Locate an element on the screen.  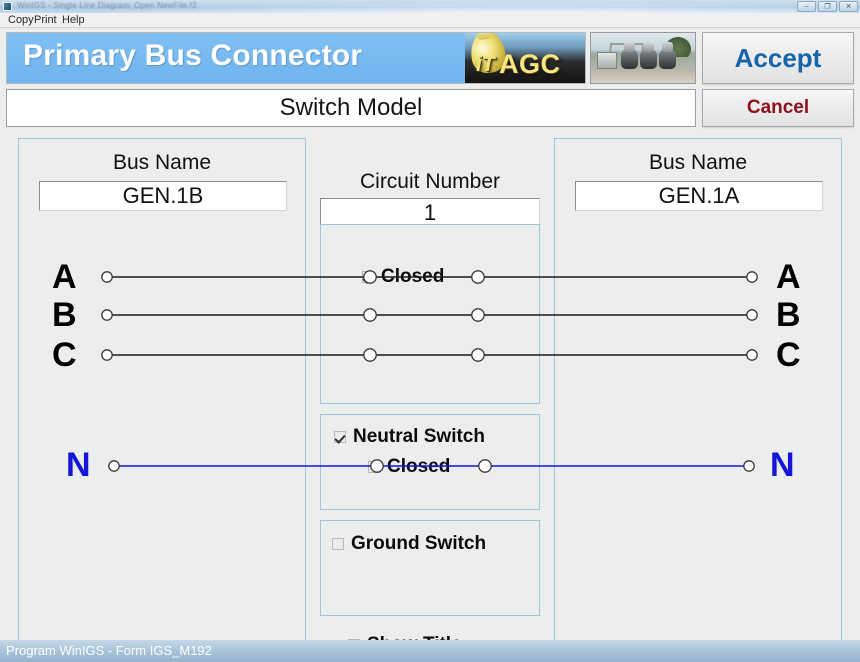
maximize-icon: ❐ is located at coordinates (827, 6).